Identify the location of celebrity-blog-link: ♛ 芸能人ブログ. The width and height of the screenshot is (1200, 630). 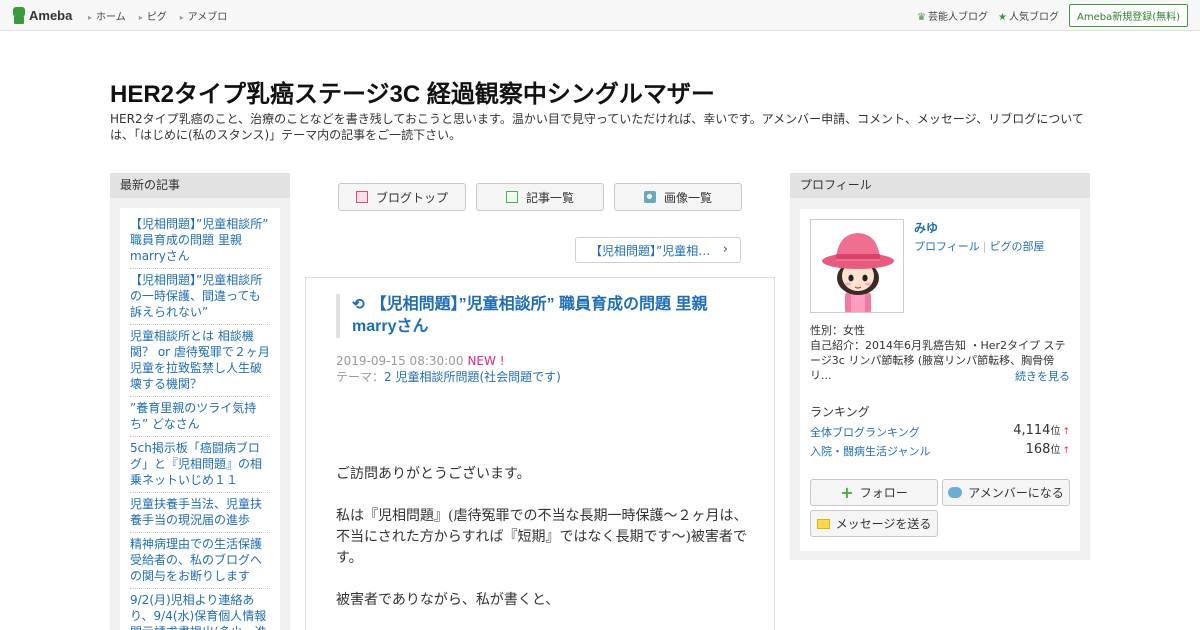
(952, 15).